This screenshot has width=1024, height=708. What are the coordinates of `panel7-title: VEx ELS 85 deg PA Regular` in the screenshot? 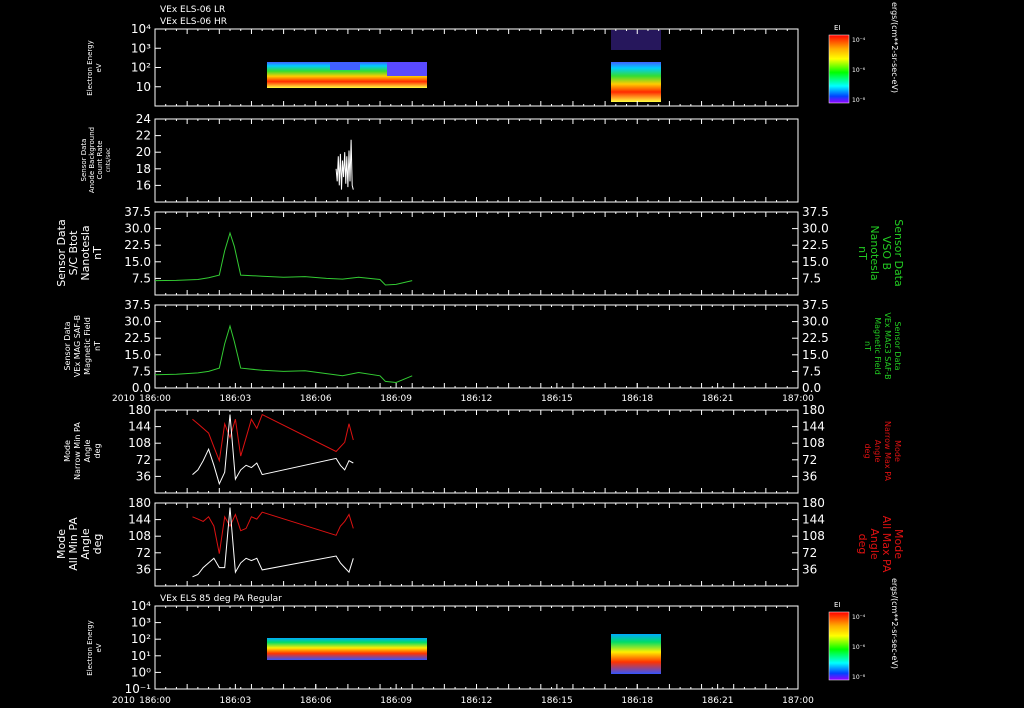 It's located at (221, 599).